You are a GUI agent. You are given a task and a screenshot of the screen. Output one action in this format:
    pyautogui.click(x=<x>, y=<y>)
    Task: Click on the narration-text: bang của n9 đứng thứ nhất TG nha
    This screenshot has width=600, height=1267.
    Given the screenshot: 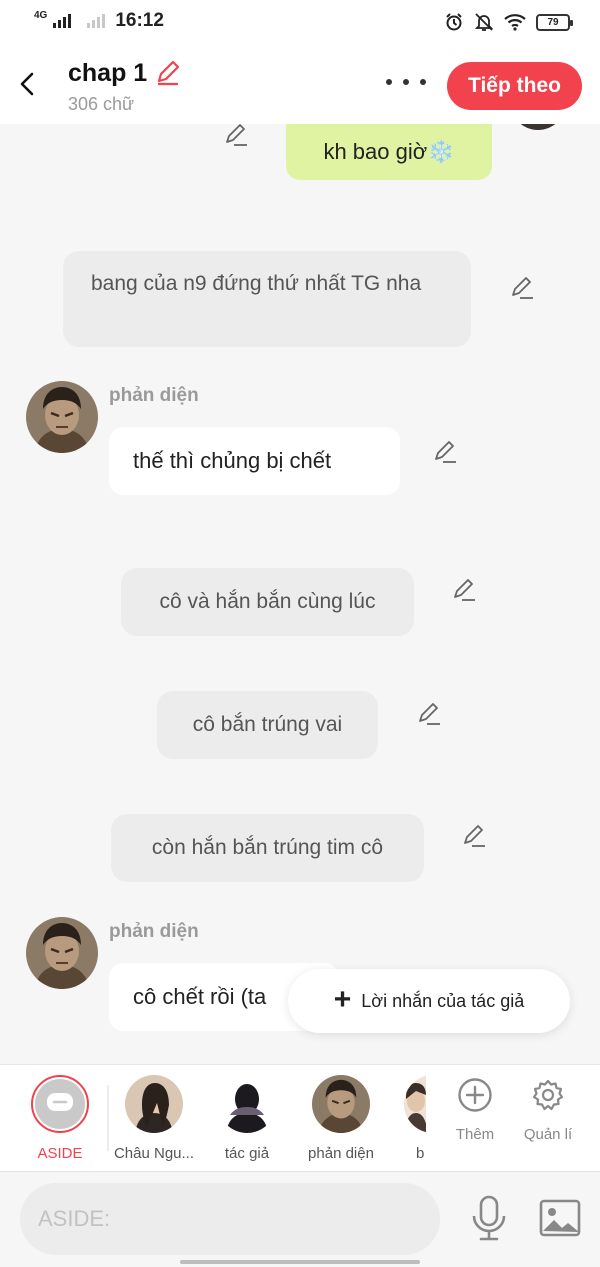 What is the action you would take?
    pyautogui.click(x=256, y=283)
    